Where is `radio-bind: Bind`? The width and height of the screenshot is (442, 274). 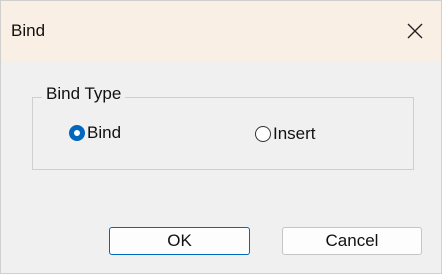
radio-bind: Bind is located at coordinates (95, 133).